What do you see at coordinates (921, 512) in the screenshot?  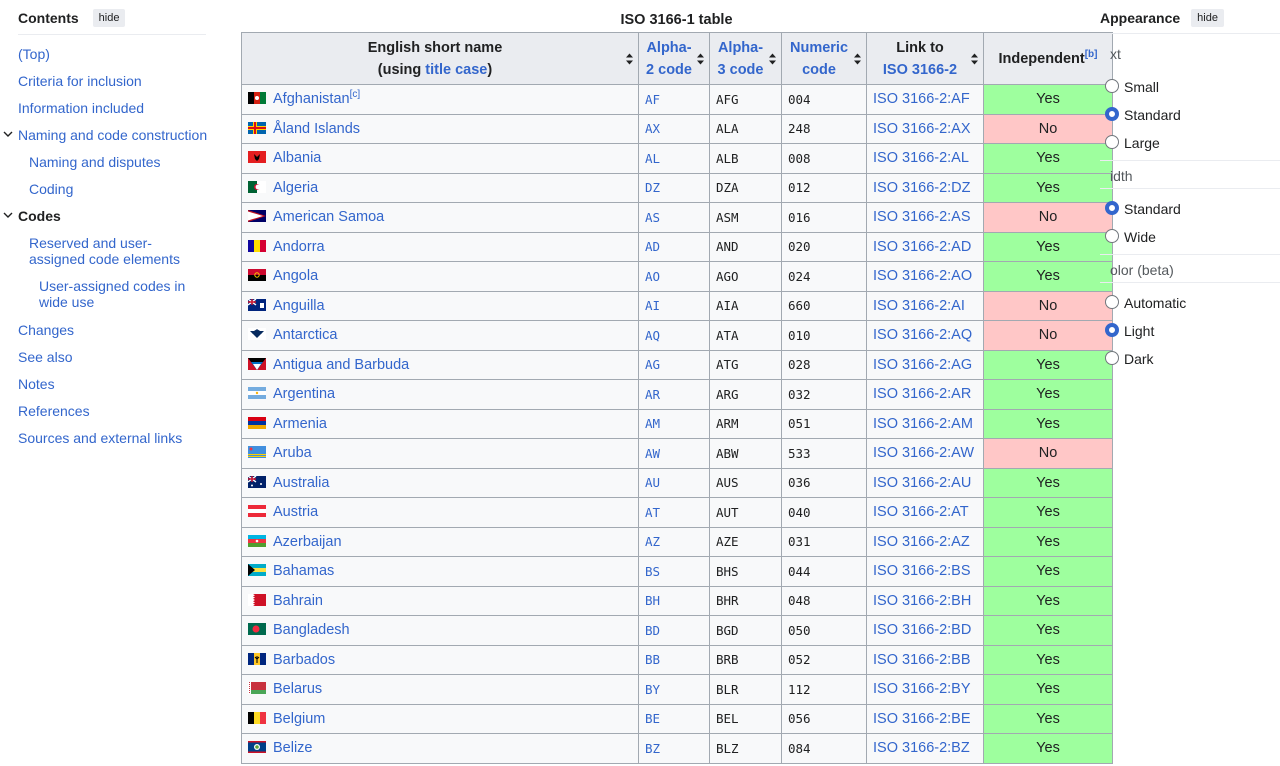 I see `iso-3166-2-row-link: ISO 3166-2:AT` at bounding box center [921, 512].